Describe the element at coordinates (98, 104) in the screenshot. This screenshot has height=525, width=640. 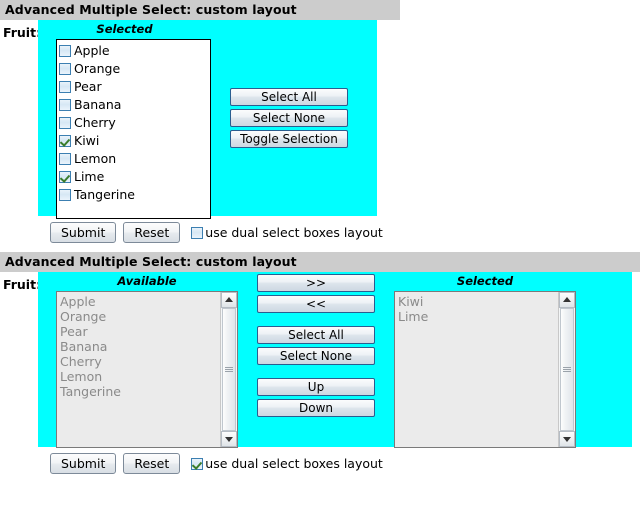
I see `fruit-checkbox-label: Banana` at that location.